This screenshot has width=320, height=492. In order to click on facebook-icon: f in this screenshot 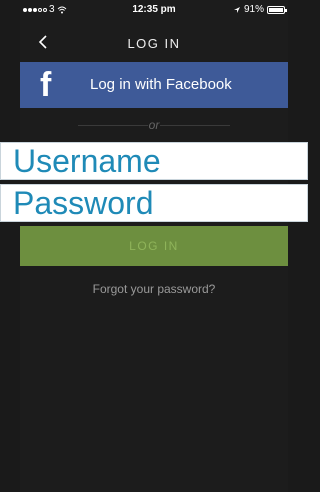, I will do `click(46, 85)`.